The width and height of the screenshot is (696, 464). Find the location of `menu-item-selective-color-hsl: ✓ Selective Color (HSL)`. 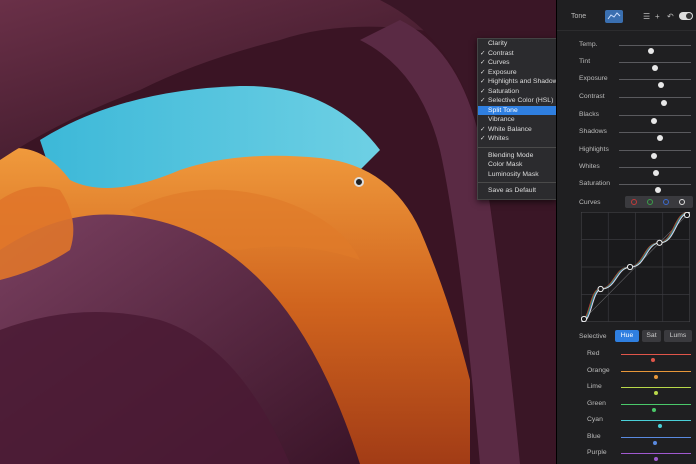

menu-item-selective-color-hsl: ✓ Selective Color (HSL) is located at coordinates (517, 101).